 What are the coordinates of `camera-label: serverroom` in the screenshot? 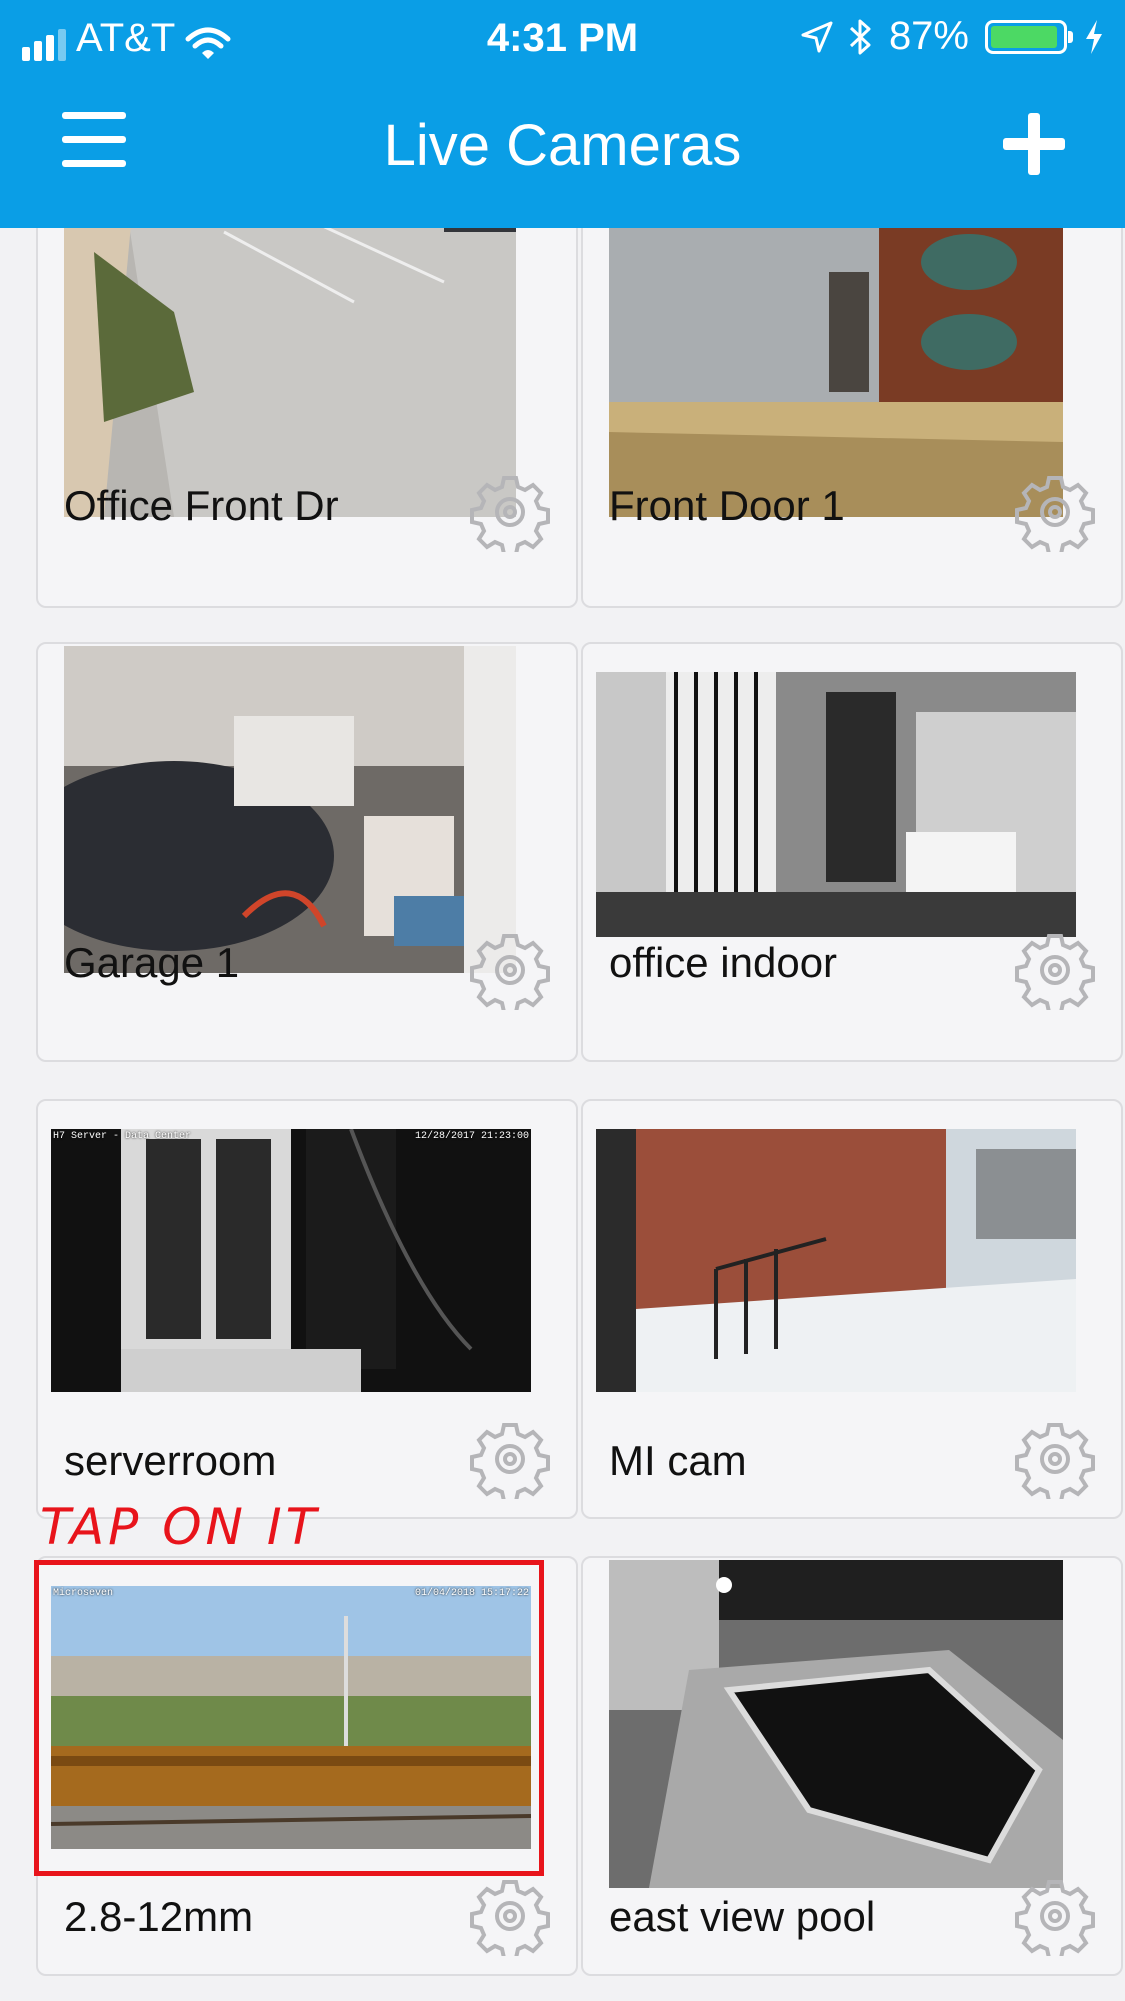 It's located at (170, 1460).